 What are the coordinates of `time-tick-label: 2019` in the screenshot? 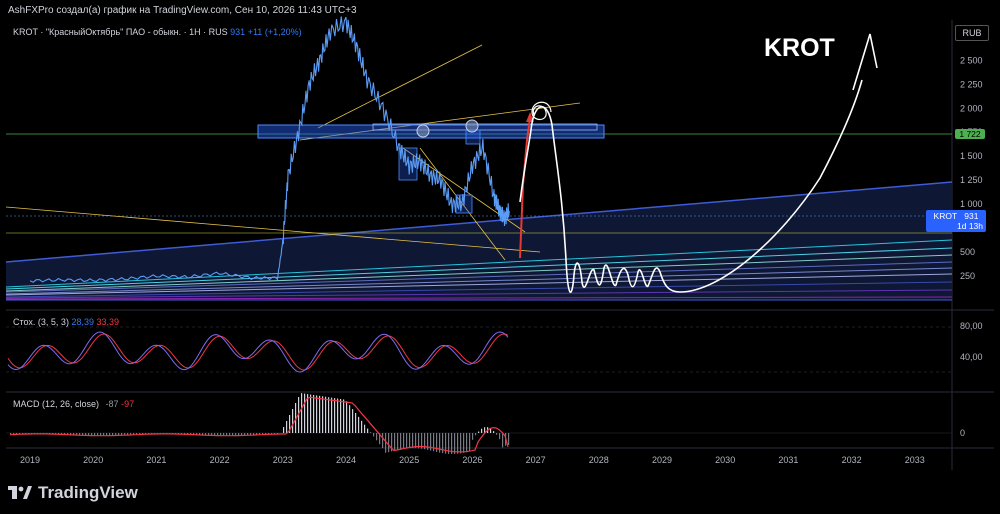 It's located at (30, 460).